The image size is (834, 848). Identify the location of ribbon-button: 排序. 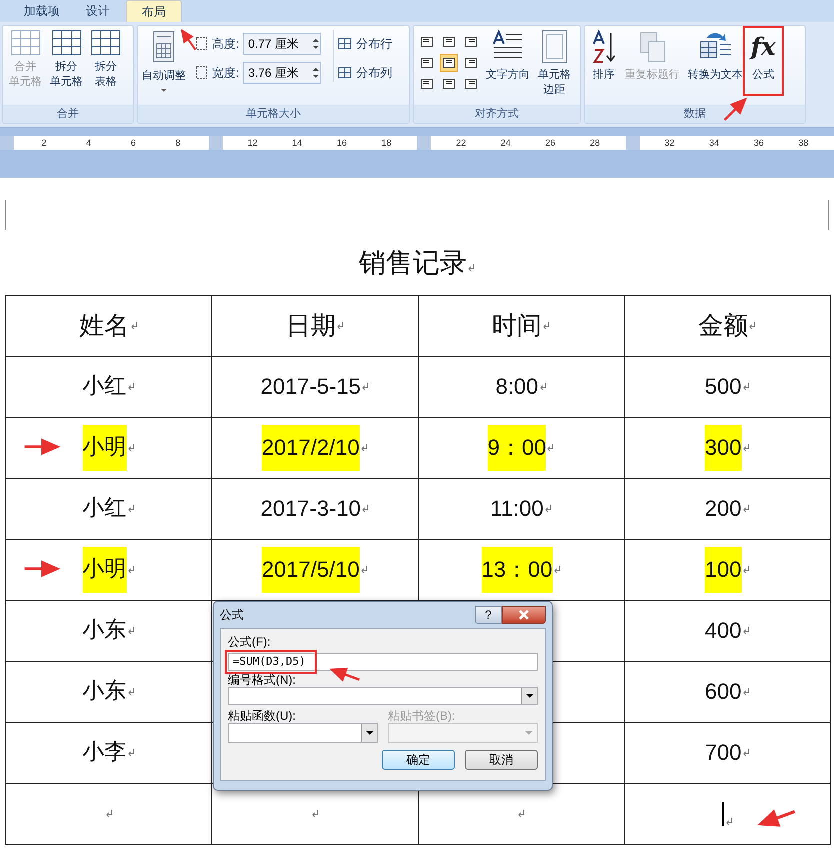
(604, 56).